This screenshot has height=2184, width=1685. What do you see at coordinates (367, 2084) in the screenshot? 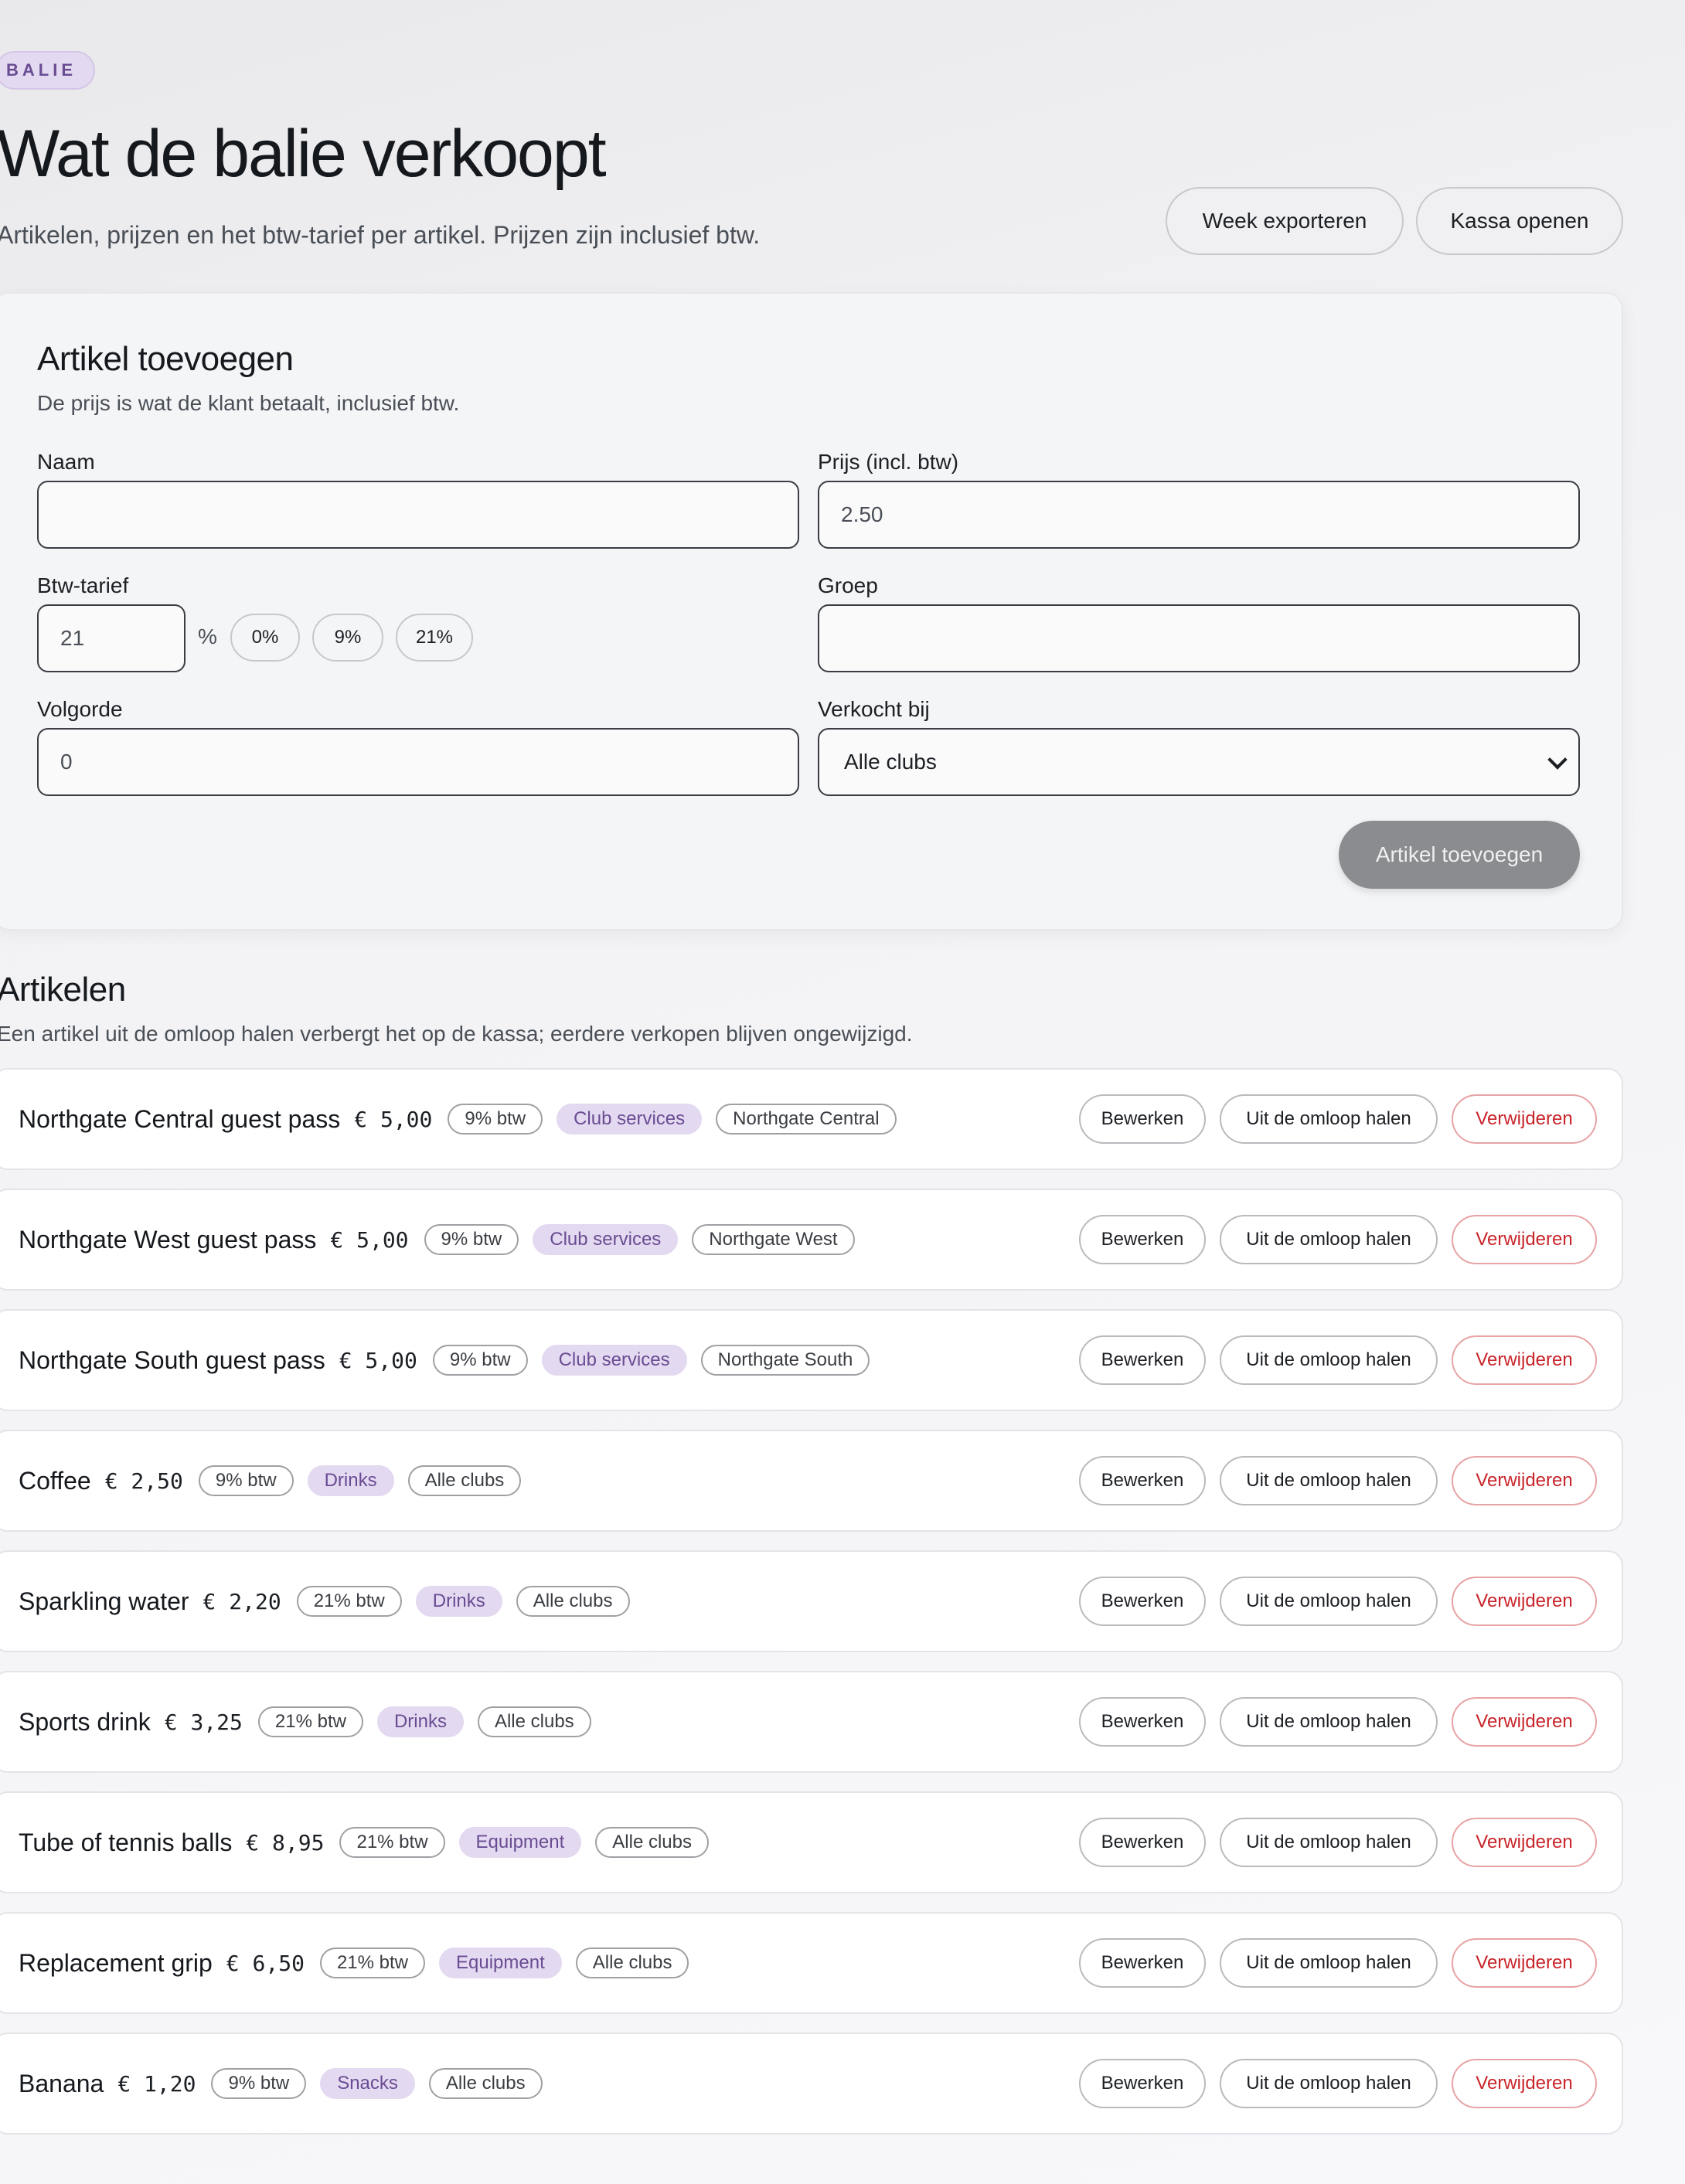
I see `group-tag: Snacks` at bounding box center [367, 2084].